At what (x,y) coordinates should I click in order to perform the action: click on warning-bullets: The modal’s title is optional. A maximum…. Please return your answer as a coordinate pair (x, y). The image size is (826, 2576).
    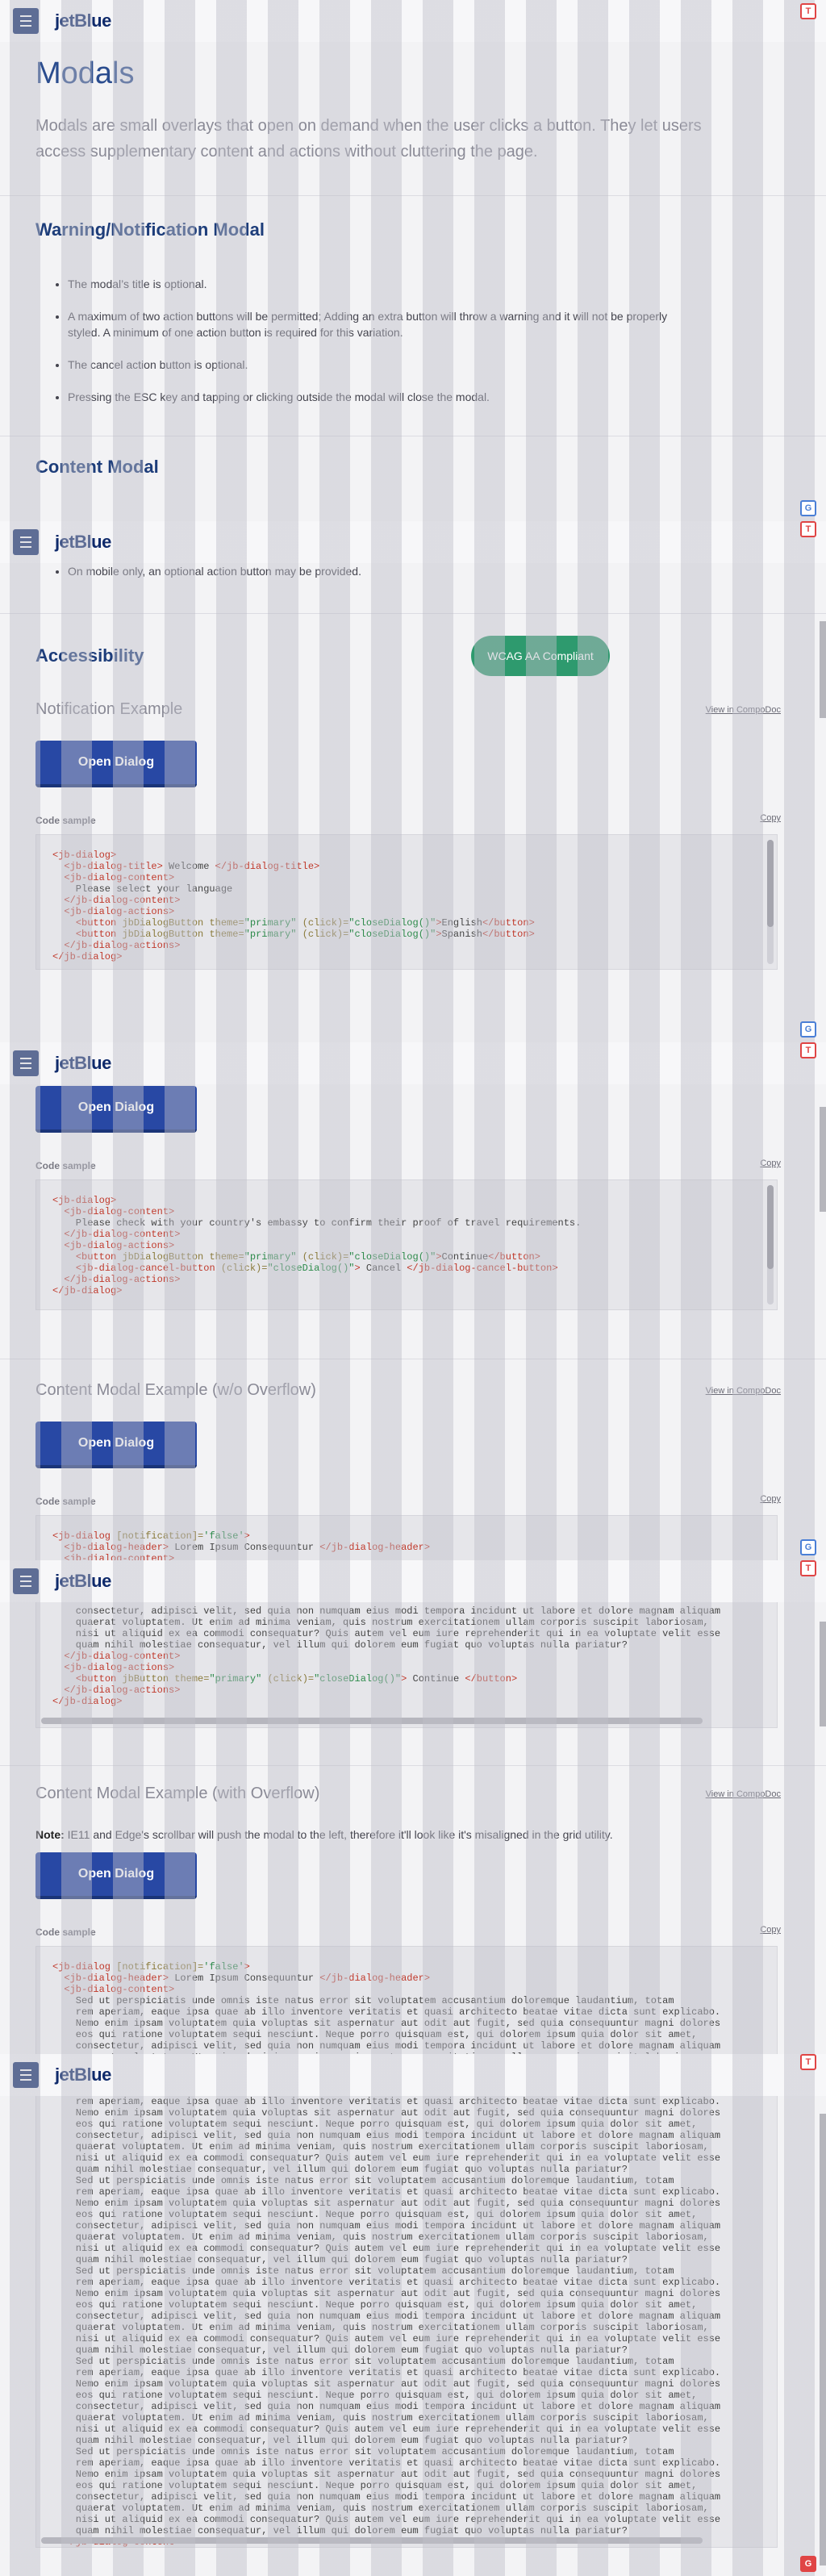
    Looking at the image, I should click on (374, 349).